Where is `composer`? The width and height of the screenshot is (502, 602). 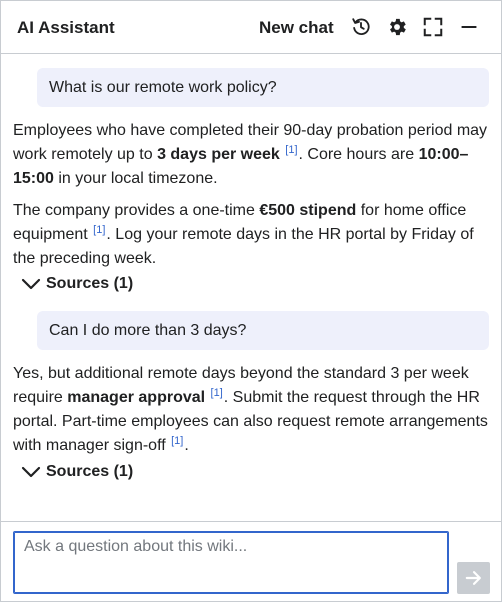
composer is located at coordinates (251, 561).